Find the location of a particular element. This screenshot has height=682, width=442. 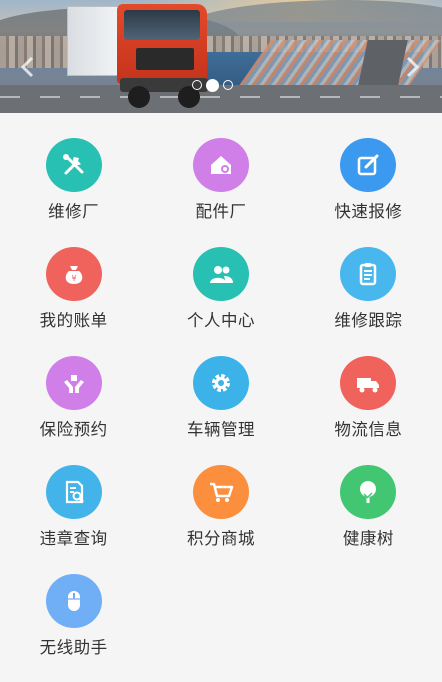

gear-icon is located at coordinates (220, 383).